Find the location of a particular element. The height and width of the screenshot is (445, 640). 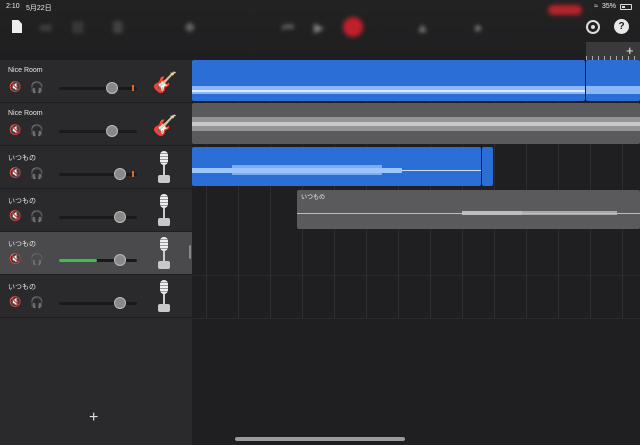

loop-browser-icon: ▭ is located at coordinates (45, 27).